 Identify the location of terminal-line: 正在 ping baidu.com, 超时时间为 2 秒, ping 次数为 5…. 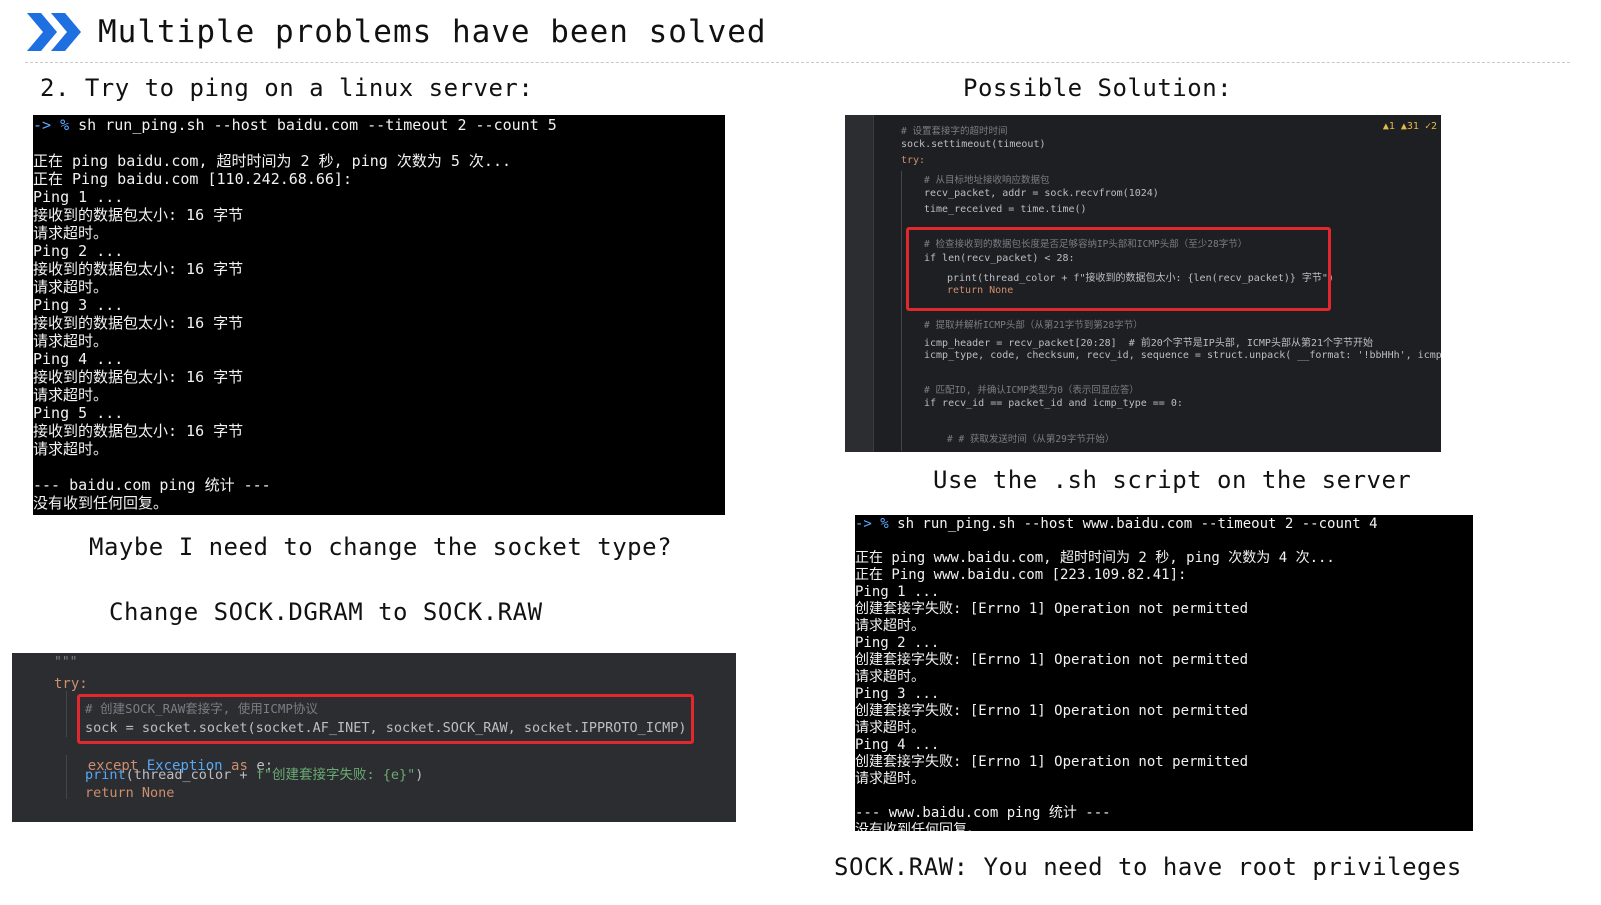
(272, 161).